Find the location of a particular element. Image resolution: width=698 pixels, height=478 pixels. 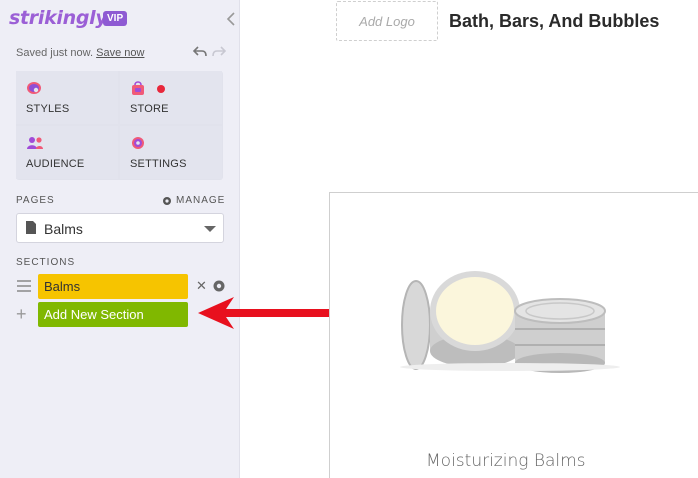

add-logo-label: Add Logo is located at coordinates (387, 21).